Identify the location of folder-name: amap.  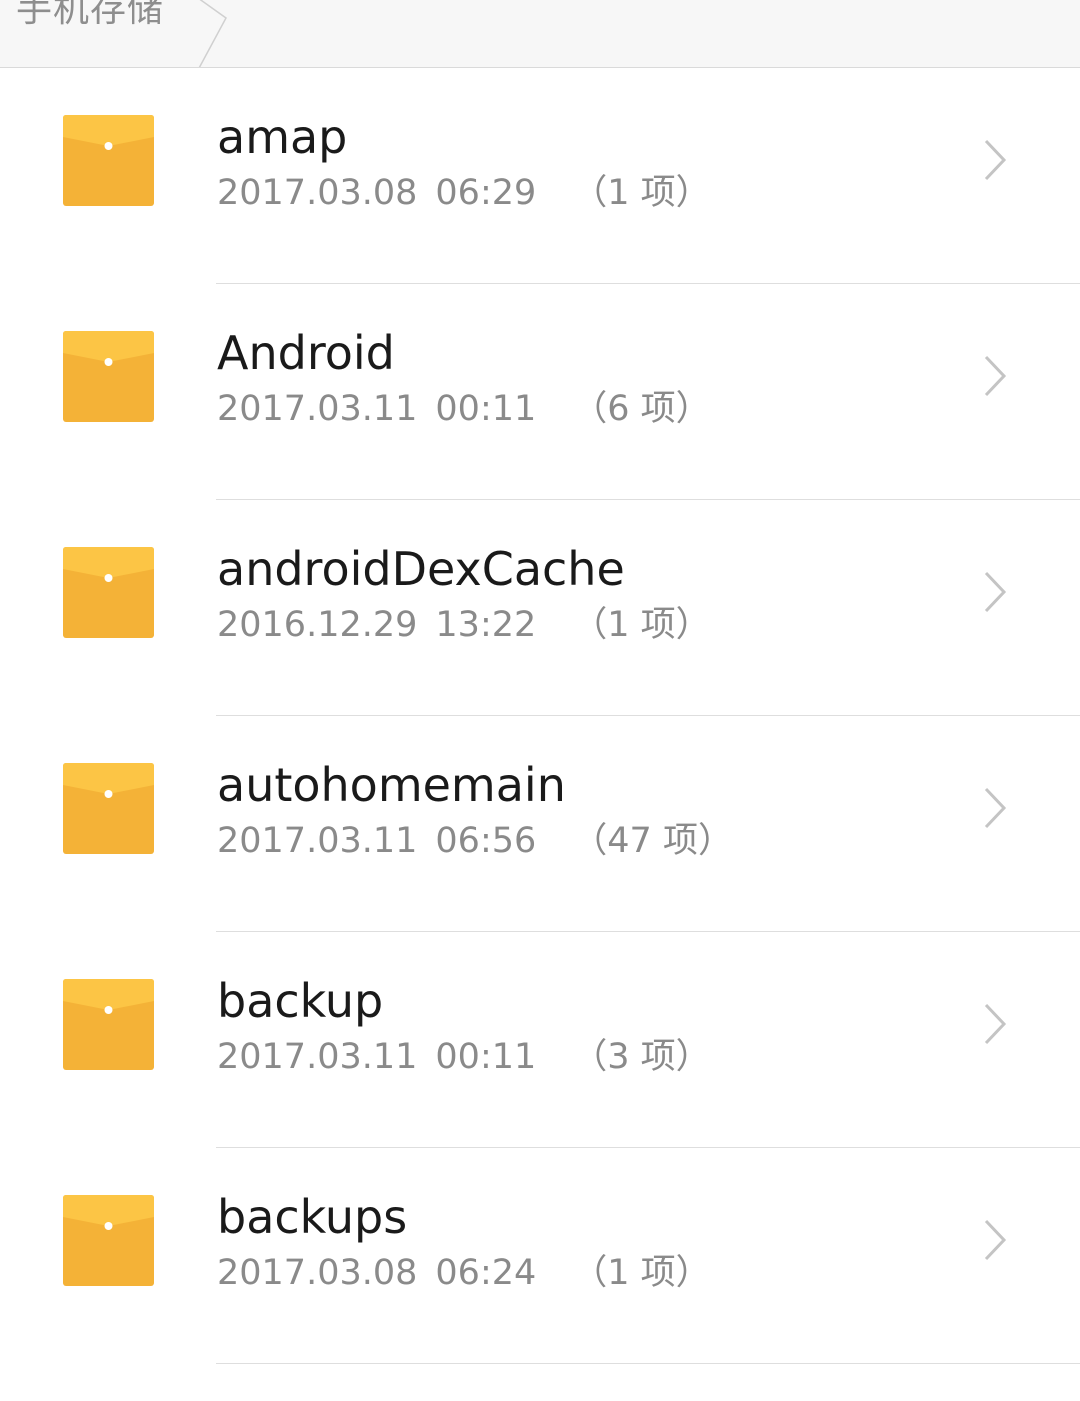
(282, 137).